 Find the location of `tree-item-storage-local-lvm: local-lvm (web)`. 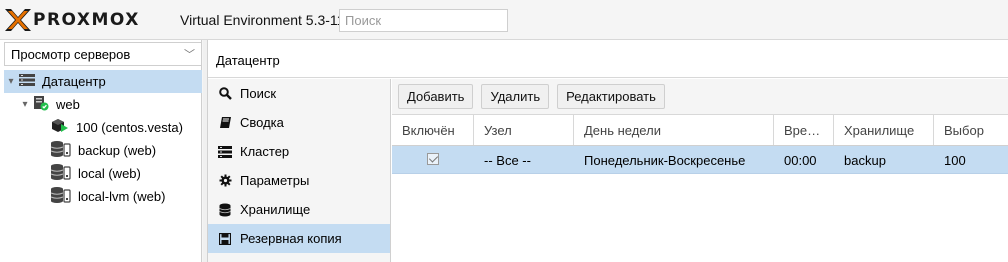

tree-item-storage-local-lvm: local-lvm (web) is located at coordinates (103, 196).